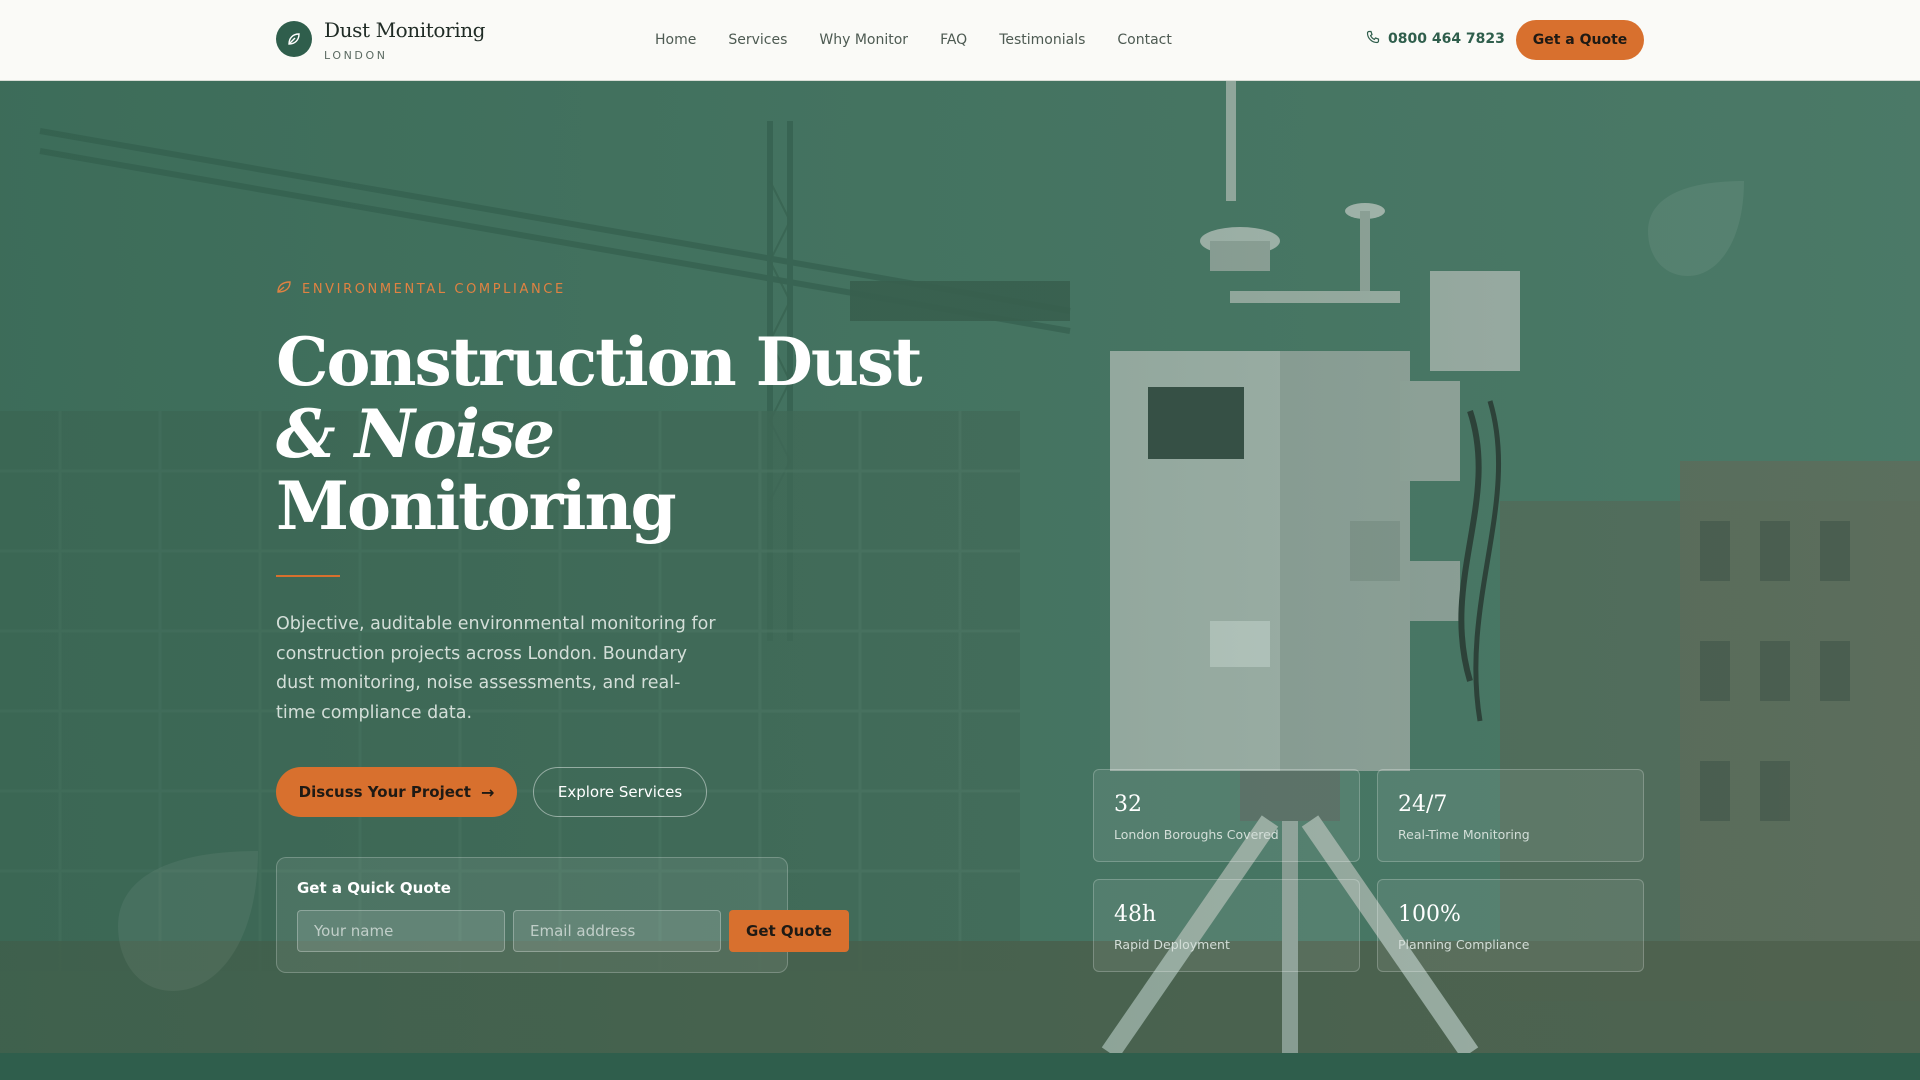 This screenshot has height=1080, width=1920. What do you see at coordinates (960, 1066) in the screenshot?
I see `next-section-band` at bounding box center [960, 1066].